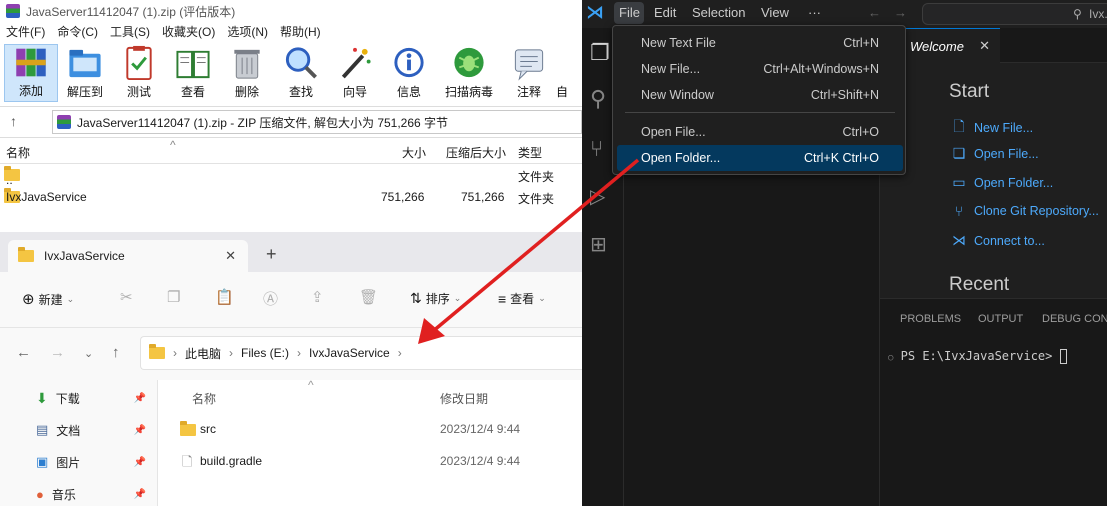 The image size is (1107, 506). What do you see at coordinates (139, 63) in the screenshot?
I see `clipboard-check-icon` at bounding box center [139, 63].